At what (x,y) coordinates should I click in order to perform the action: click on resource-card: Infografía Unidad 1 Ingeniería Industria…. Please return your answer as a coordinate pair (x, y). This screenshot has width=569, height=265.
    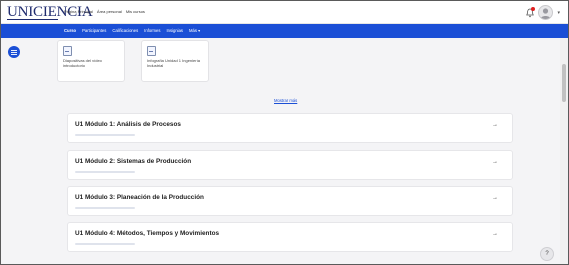
    Looking at the image, I should click on (175, 61).